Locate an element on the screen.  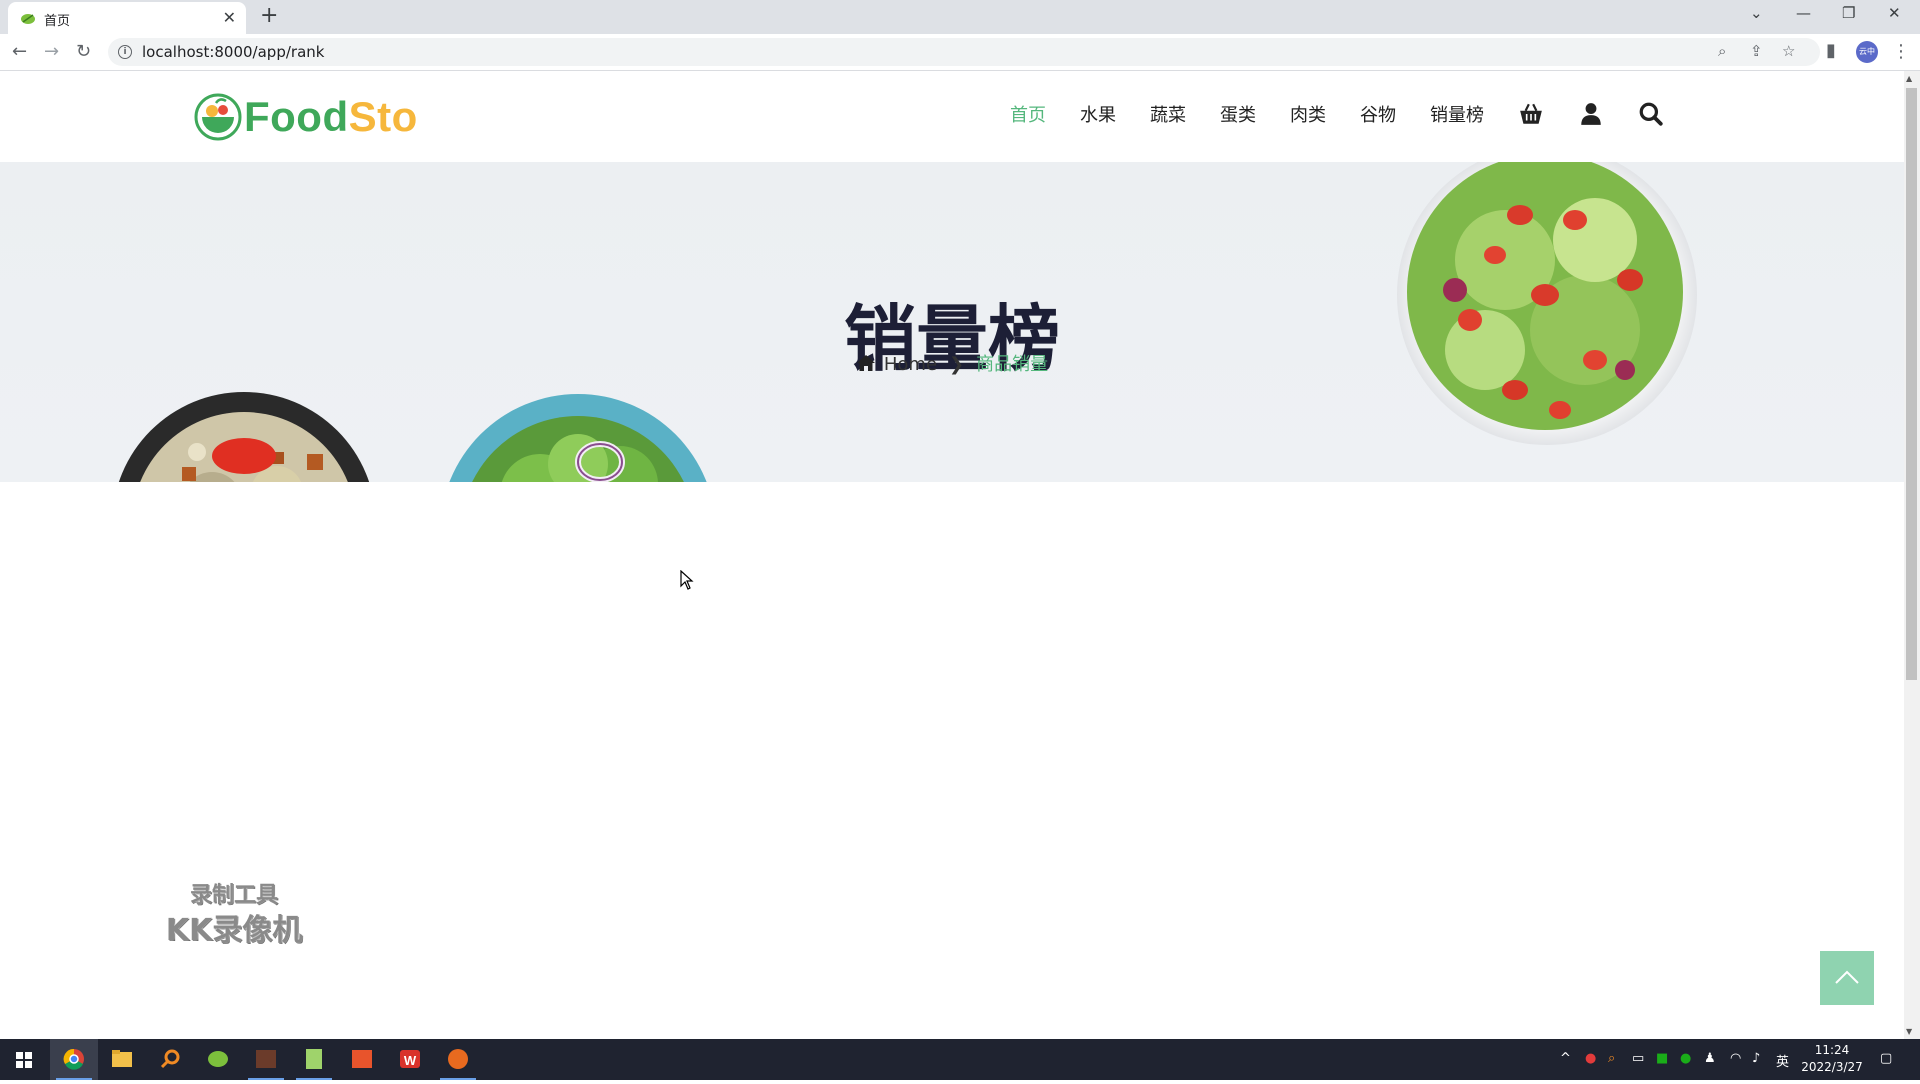
leaf-app-icon is located at coordinates (218, 1059).